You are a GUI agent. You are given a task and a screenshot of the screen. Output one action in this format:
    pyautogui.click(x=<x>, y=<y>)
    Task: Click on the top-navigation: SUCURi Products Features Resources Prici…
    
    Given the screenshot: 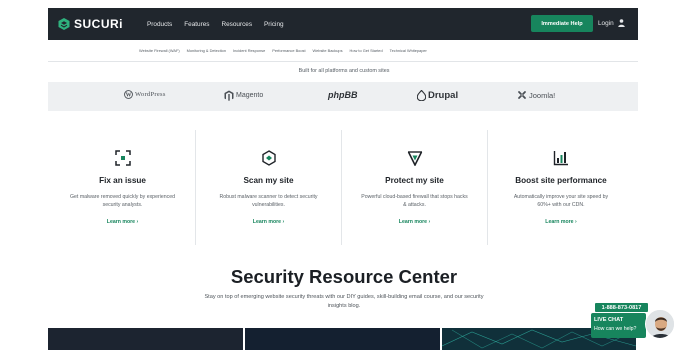 What is the action you would take?
    pyautogui.click(x=343, y=24)
    